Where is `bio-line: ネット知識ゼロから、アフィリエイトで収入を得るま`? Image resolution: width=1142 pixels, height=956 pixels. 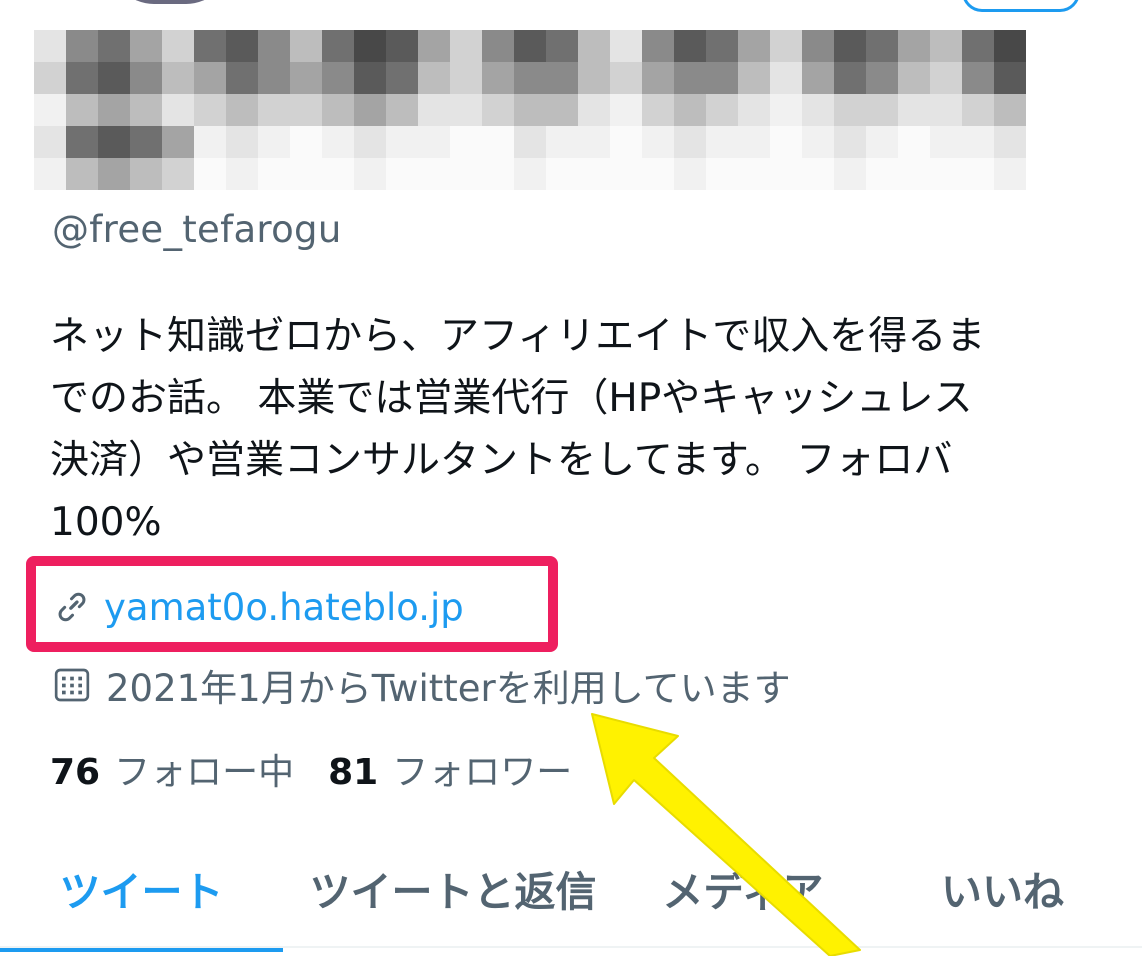
bio-line: ネット知識ゼロから、アフィリエイトで収入を得るま is located at coordinates (518, 336).